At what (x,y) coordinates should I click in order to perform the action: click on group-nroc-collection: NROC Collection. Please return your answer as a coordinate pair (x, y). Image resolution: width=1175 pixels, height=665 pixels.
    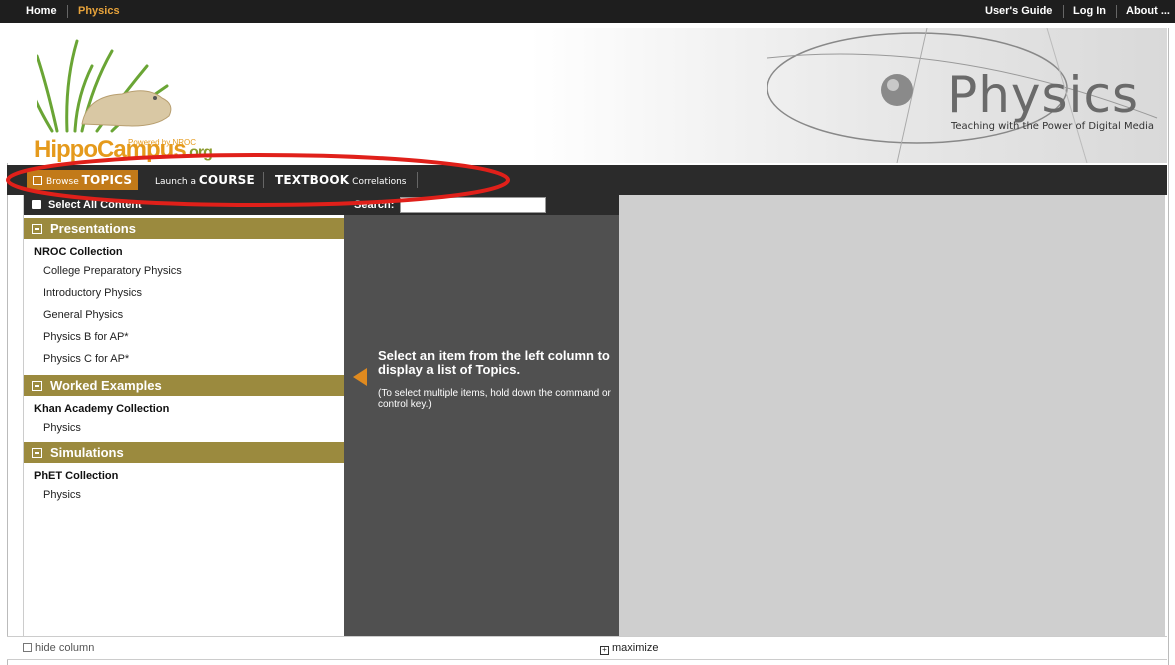
    Looking at the image, I should click on (78, 252).